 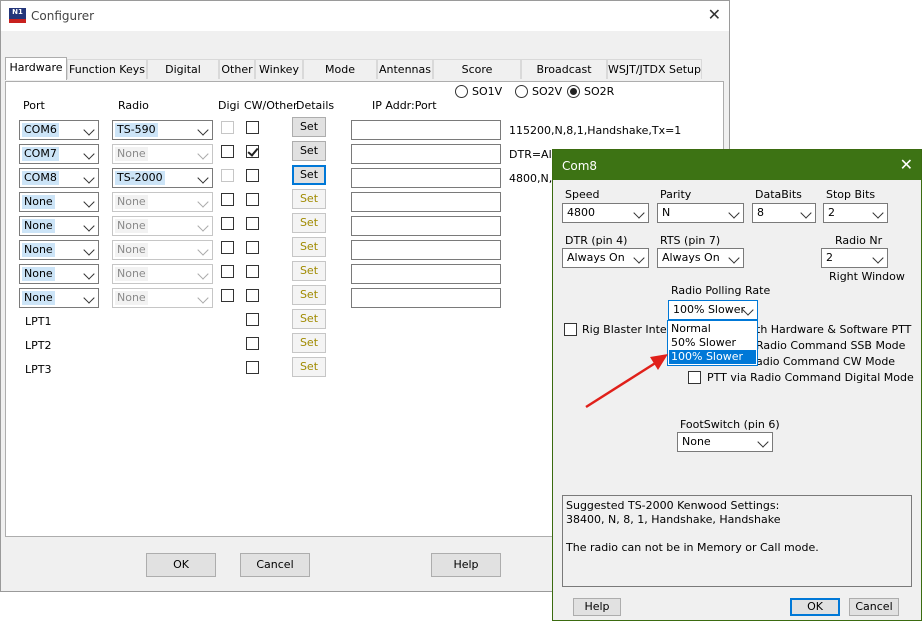 I want to click on annotation-arrow, so click(x=626, y=381).